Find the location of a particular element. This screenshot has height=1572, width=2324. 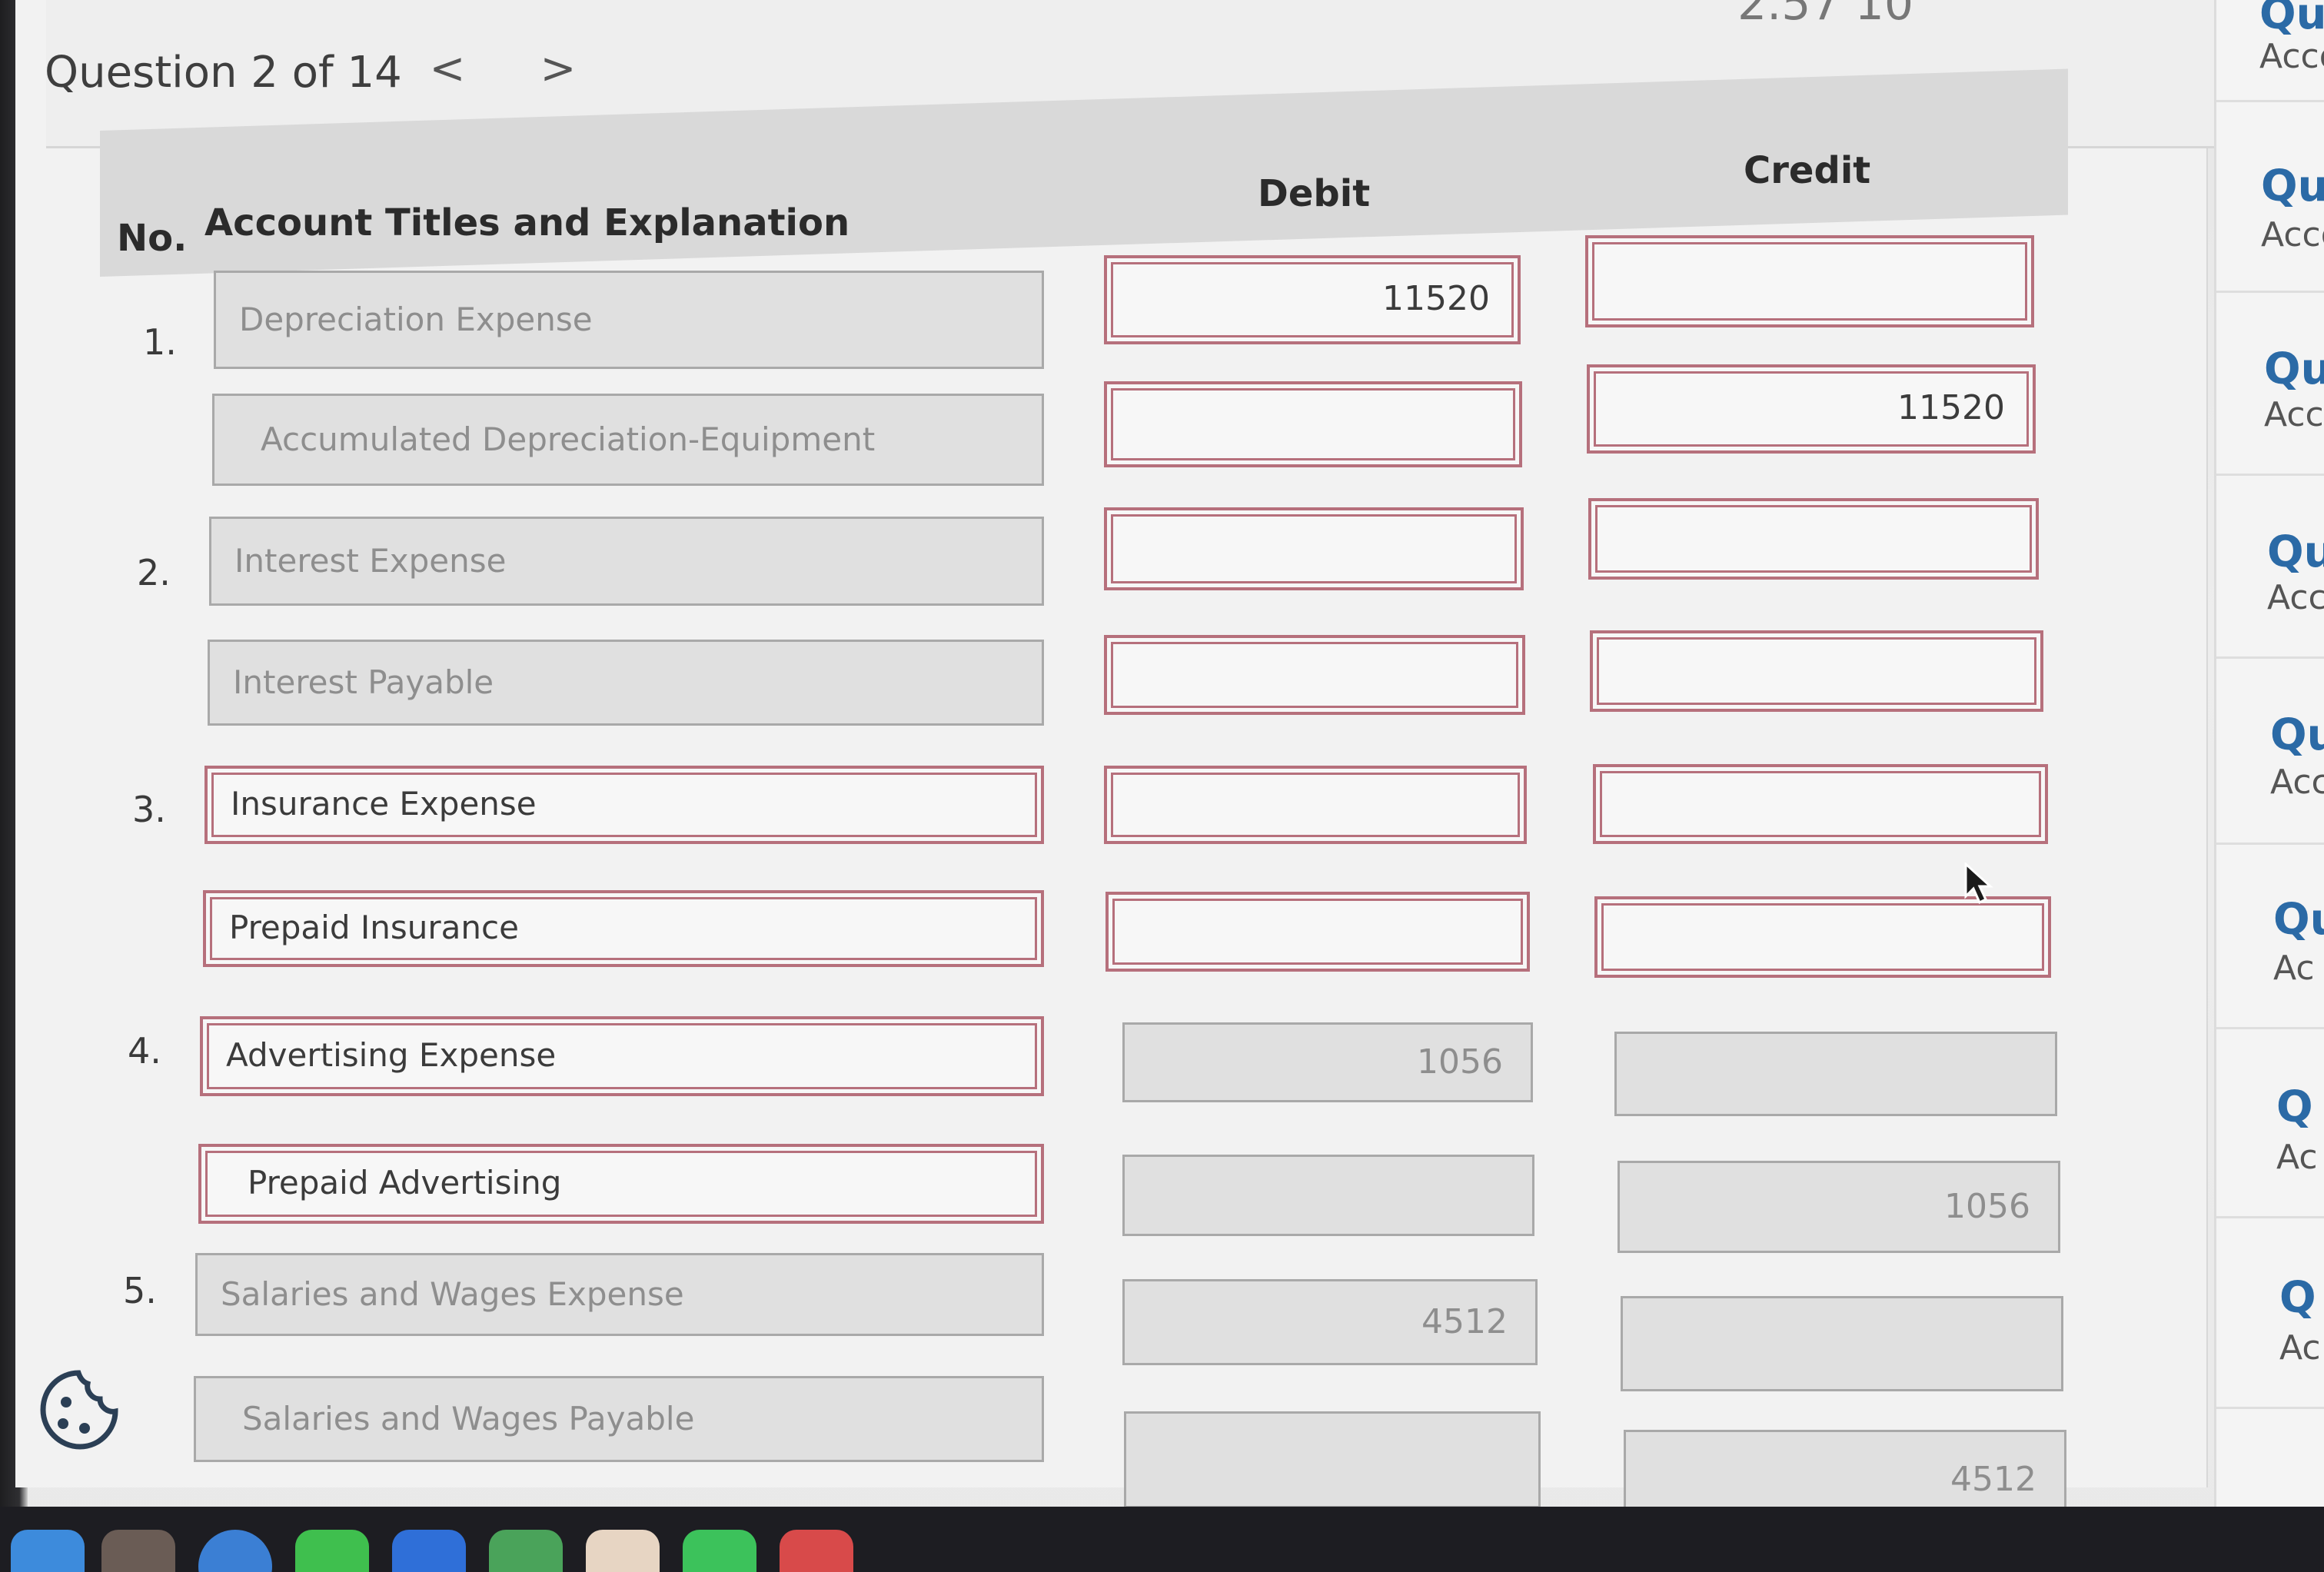

prev-question-button: < is located at coordinates (447, 69).